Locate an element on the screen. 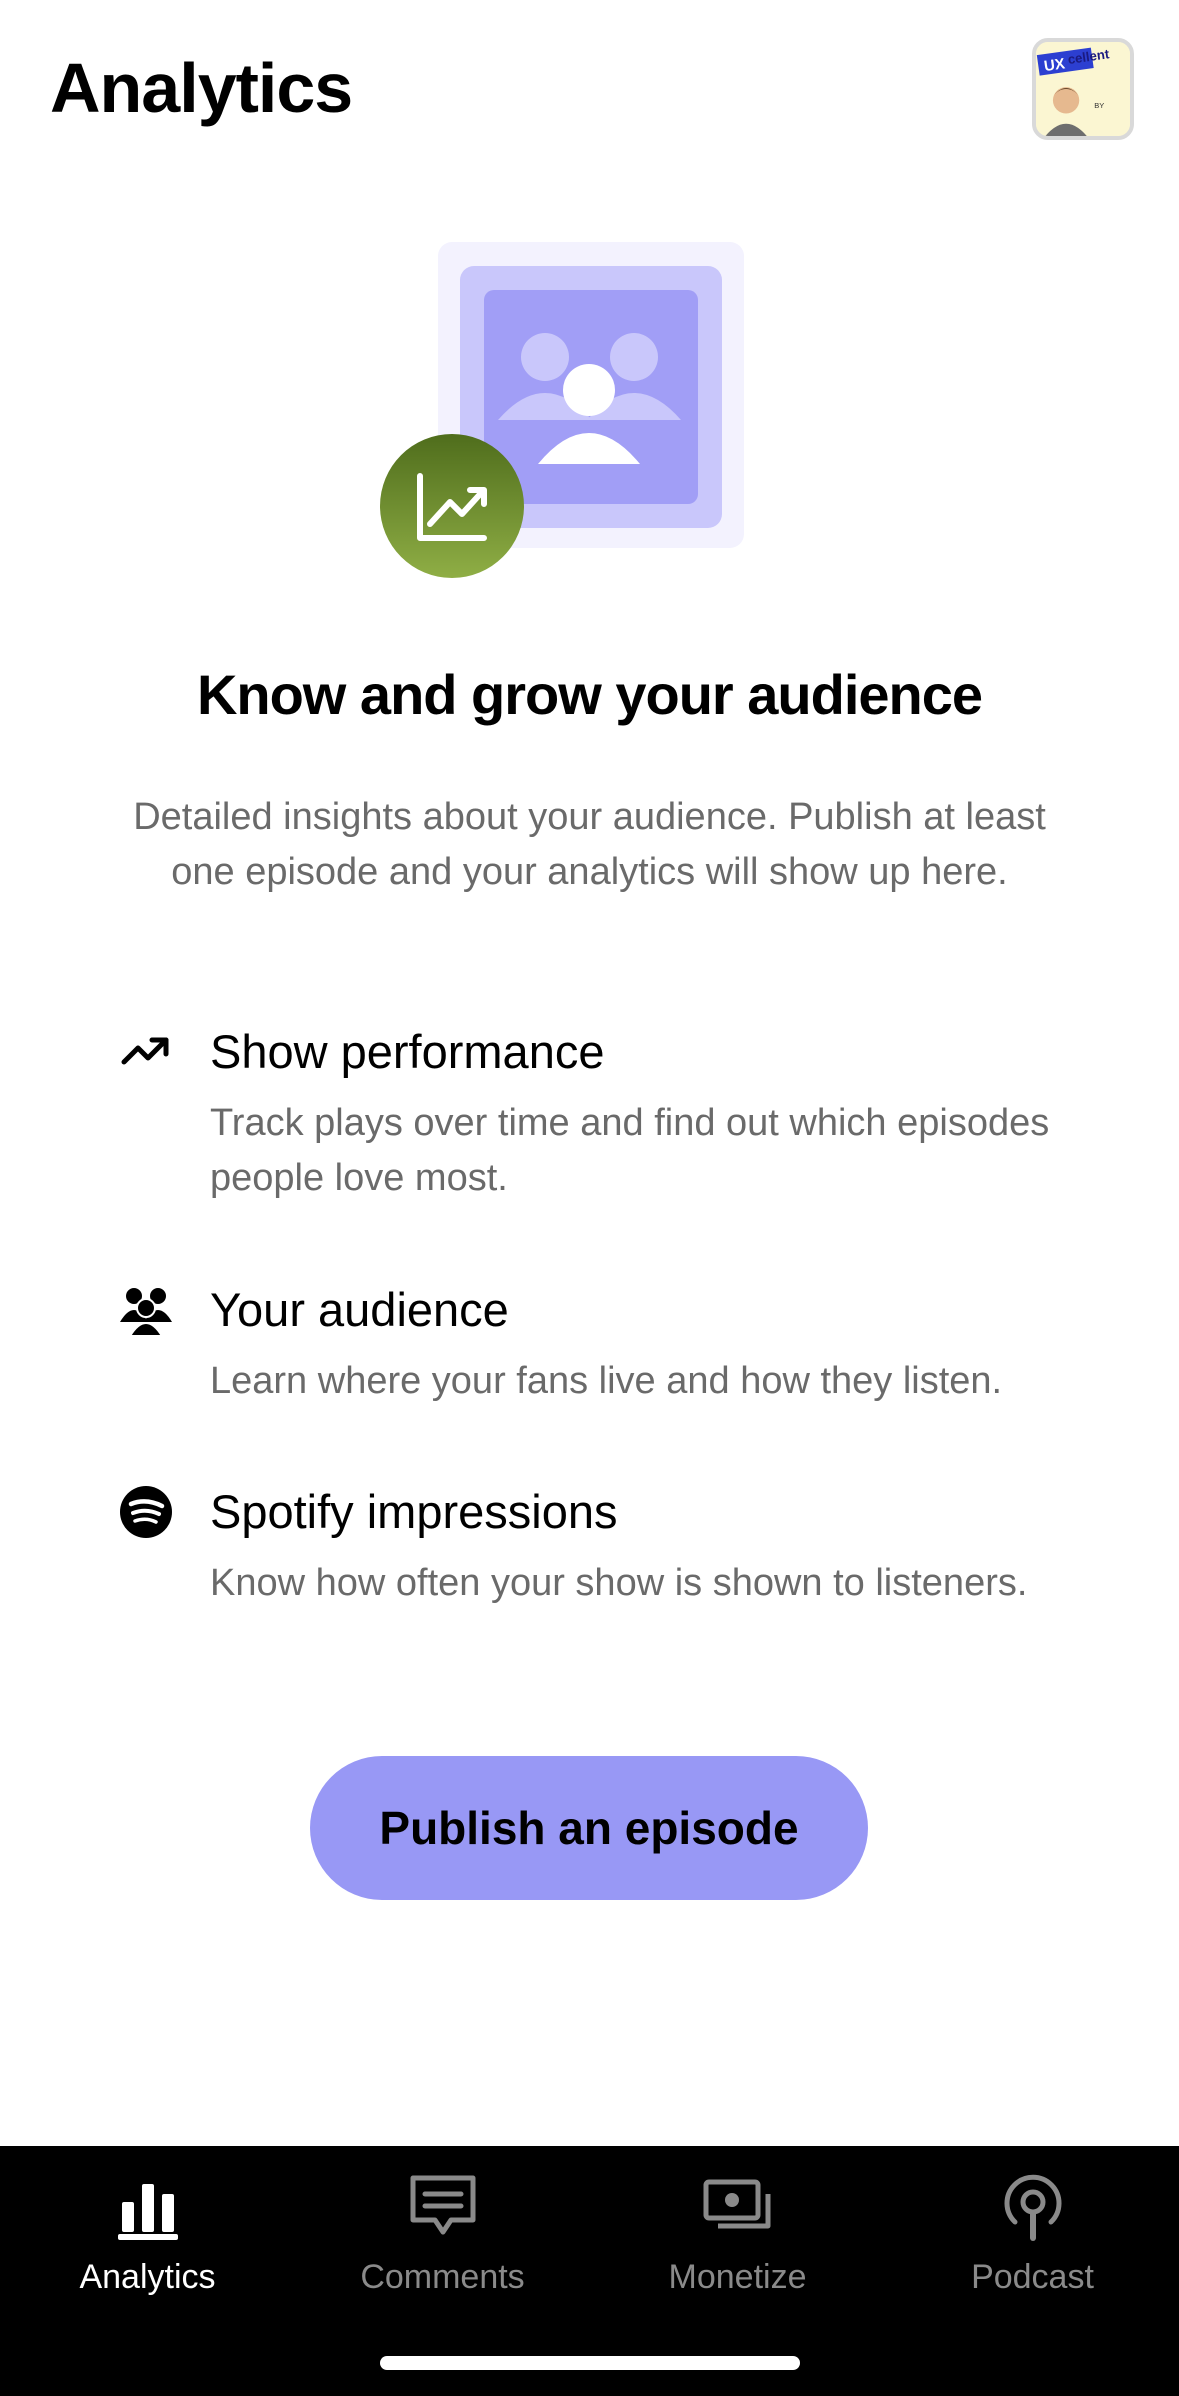 The width and height of the screenshot is (1179, 2396). money-icon is located at coordinates (738, 2206).